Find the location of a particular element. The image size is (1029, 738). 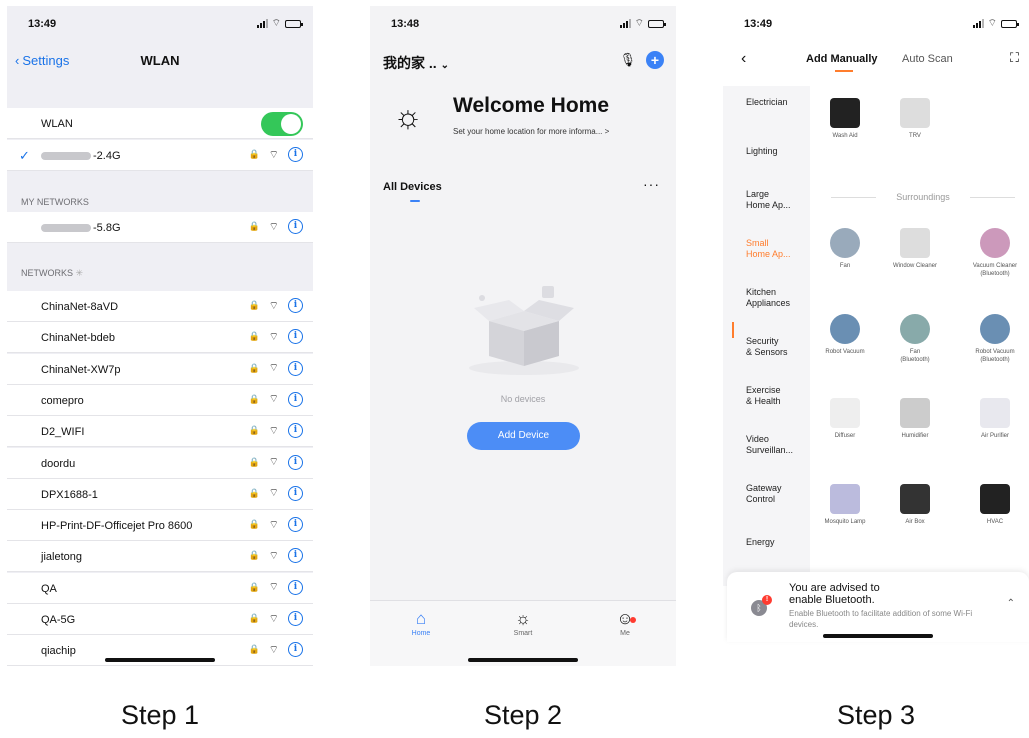

network-row: ChinaNet-8aVD 🔒 ⌔ i is located at coordinates (160, 306).